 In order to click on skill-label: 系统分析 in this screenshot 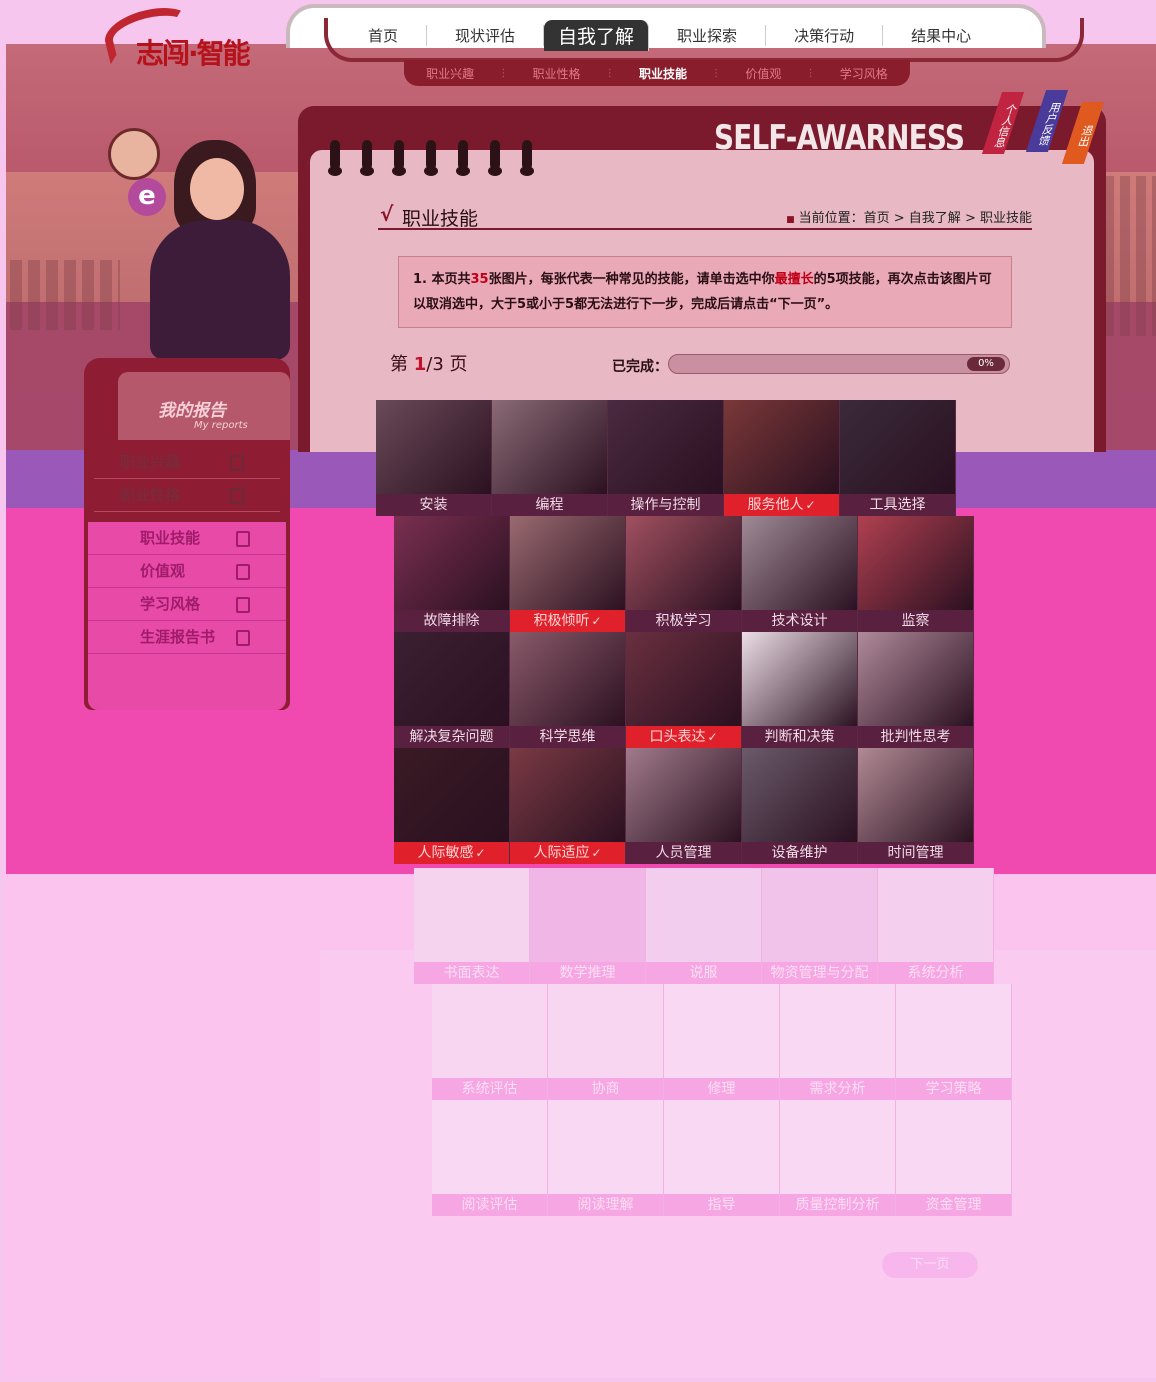, I will do `click(935, 973)`.